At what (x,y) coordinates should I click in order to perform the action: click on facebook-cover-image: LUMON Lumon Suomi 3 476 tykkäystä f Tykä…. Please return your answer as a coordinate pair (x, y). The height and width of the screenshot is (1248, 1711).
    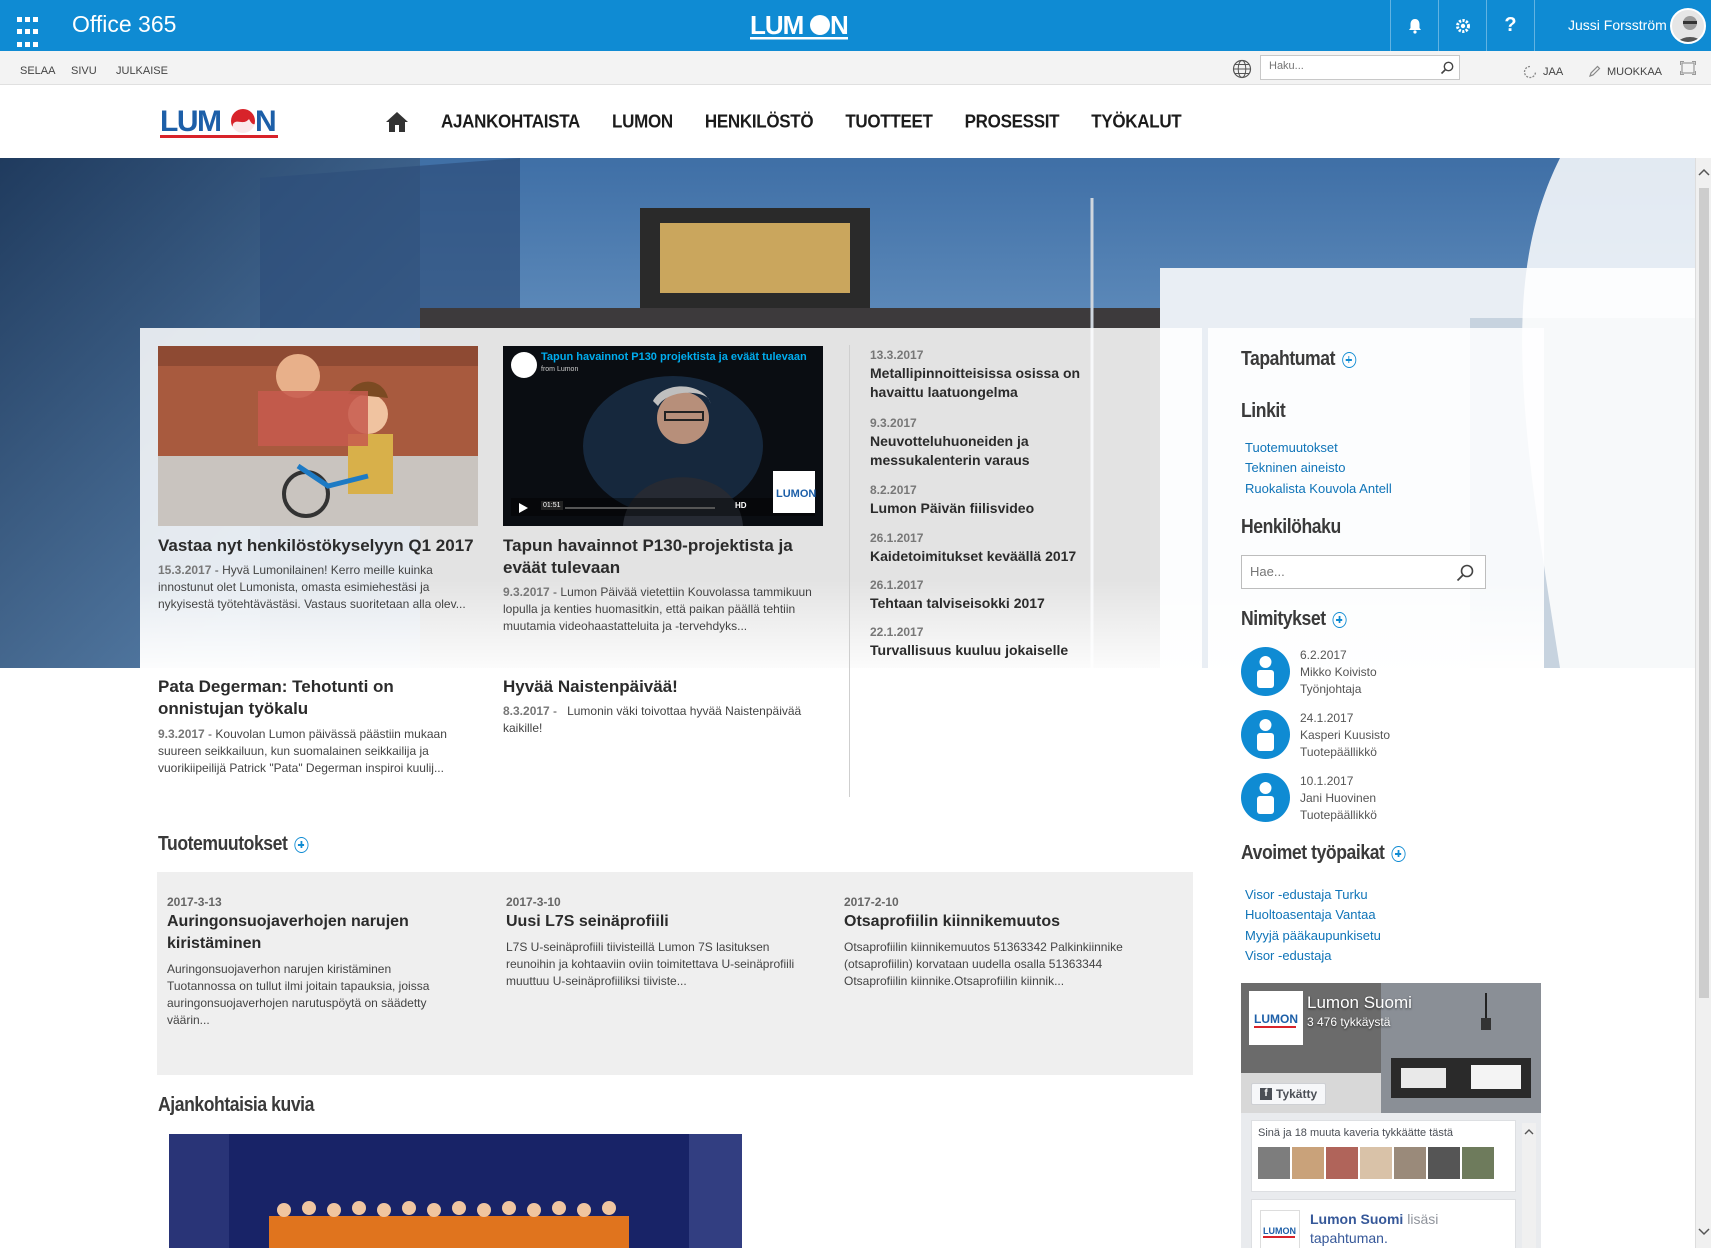
    Looking at the image, I should click on (1391, 1048).